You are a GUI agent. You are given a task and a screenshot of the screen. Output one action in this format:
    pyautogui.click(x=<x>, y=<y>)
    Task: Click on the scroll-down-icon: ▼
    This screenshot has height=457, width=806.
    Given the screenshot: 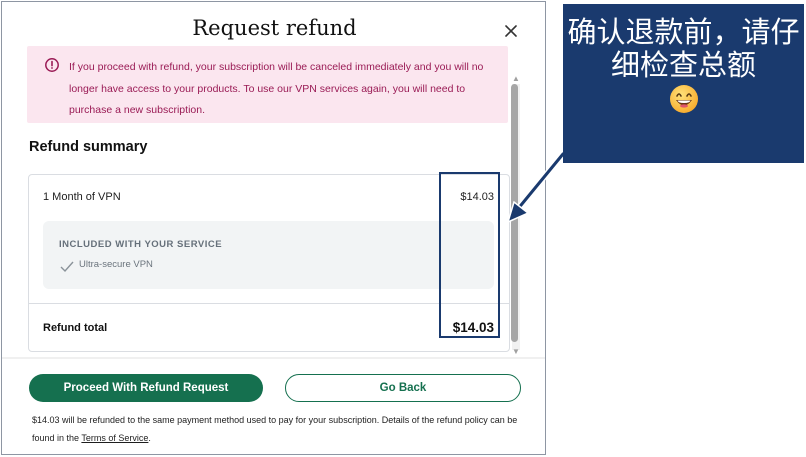 What is the action you would take?
    pyautogui.click(x=516, y=351)
    